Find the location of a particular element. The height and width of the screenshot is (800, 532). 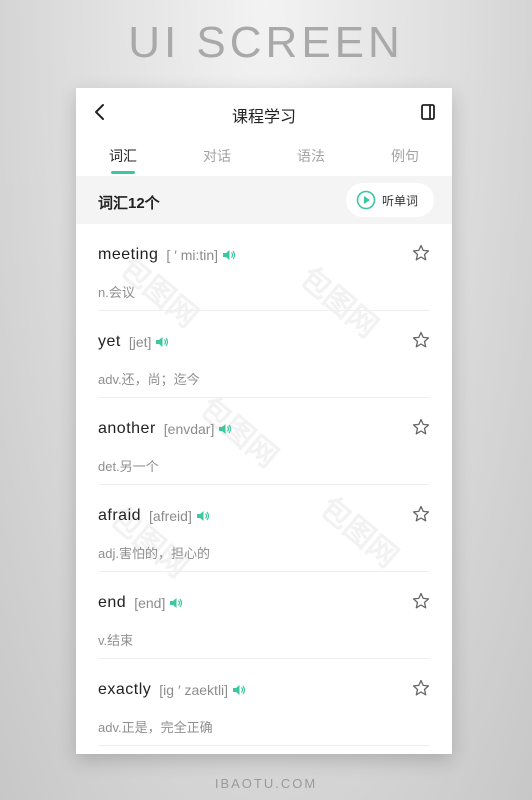

phonetic-text: [end] is located at coordinates (150, 603).